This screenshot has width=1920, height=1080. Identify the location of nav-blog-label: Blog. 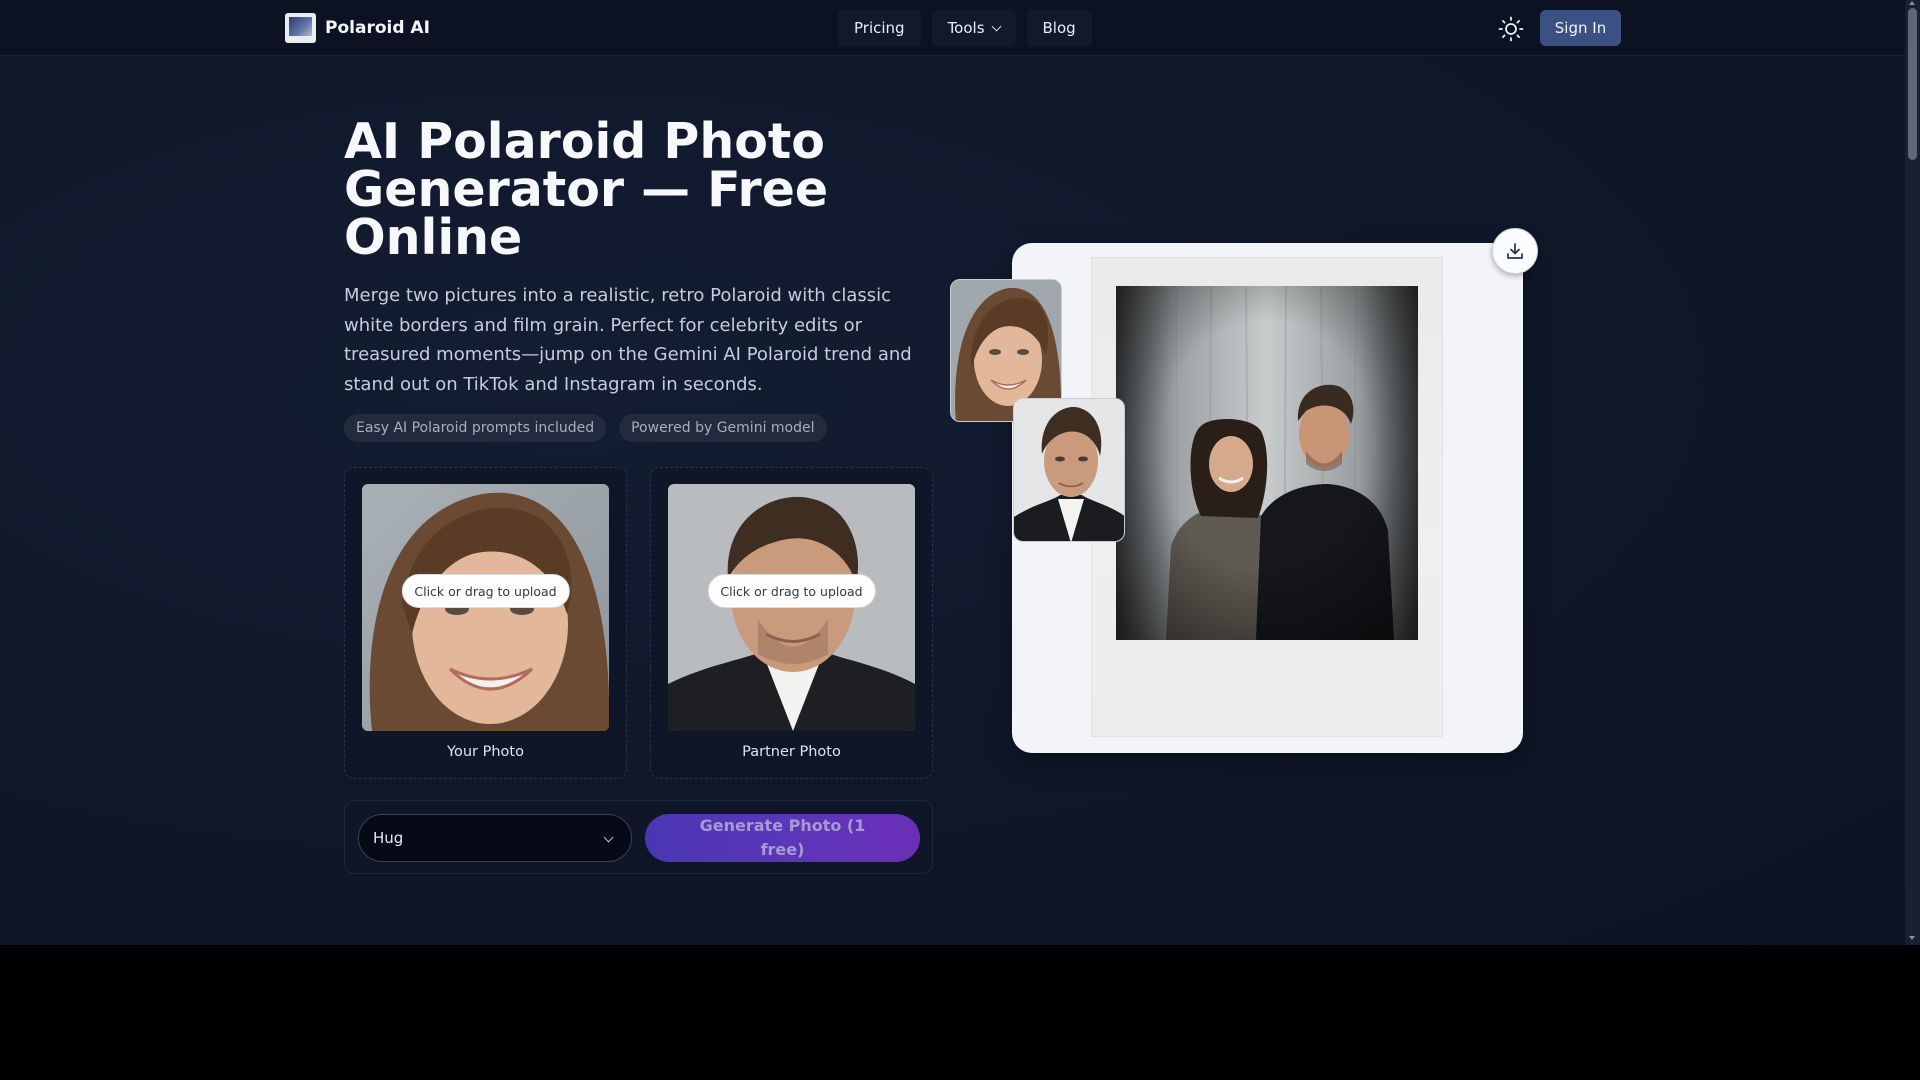
(1059, 28).